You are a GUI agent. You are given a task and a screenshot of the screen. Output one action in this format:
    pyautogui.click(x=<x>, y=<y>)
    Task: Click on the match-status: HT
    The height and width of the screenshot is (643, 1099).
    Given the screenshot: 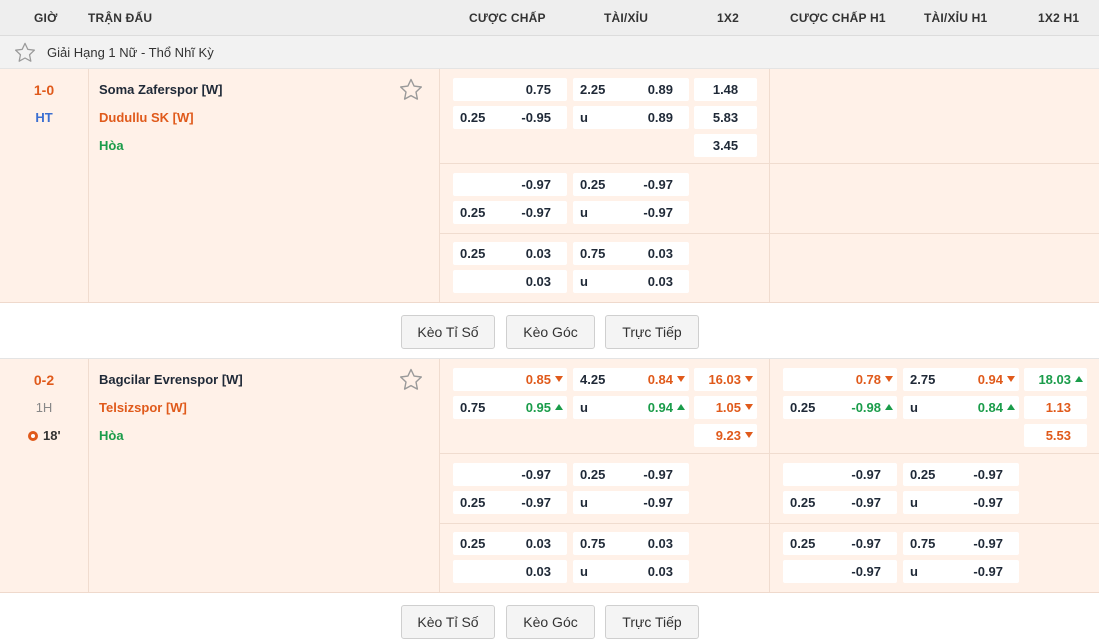 What is the action you would take?
    pyautogui.click(x=44, y=117)
    